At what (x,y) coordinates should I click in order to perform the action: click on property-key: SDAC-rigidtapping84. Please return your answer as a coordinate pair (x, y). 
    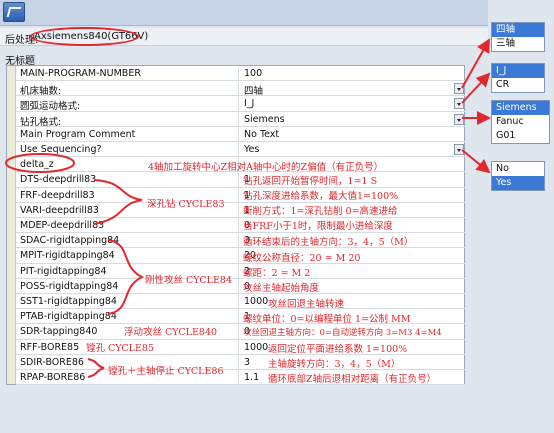
    Looking at the image, I should click on (70, 241).